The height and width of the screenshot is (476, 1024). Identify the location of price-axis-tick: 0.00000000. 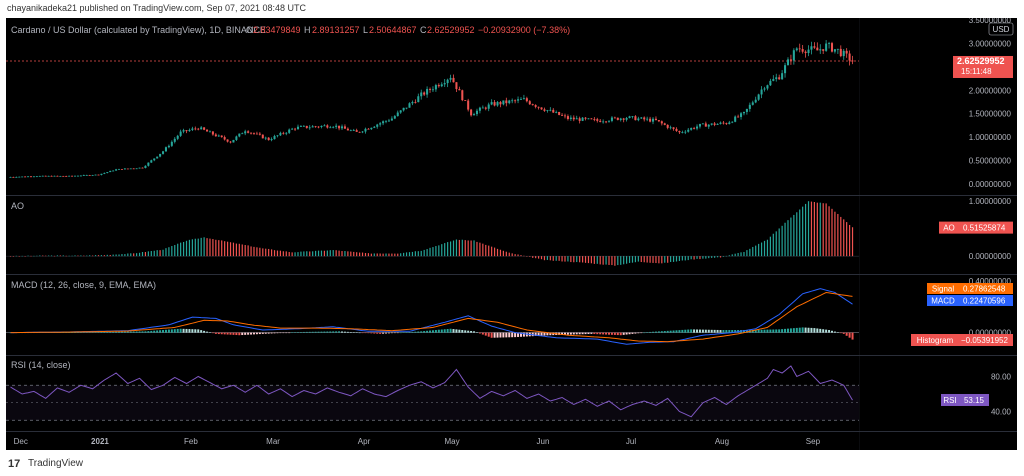
(990, 184).